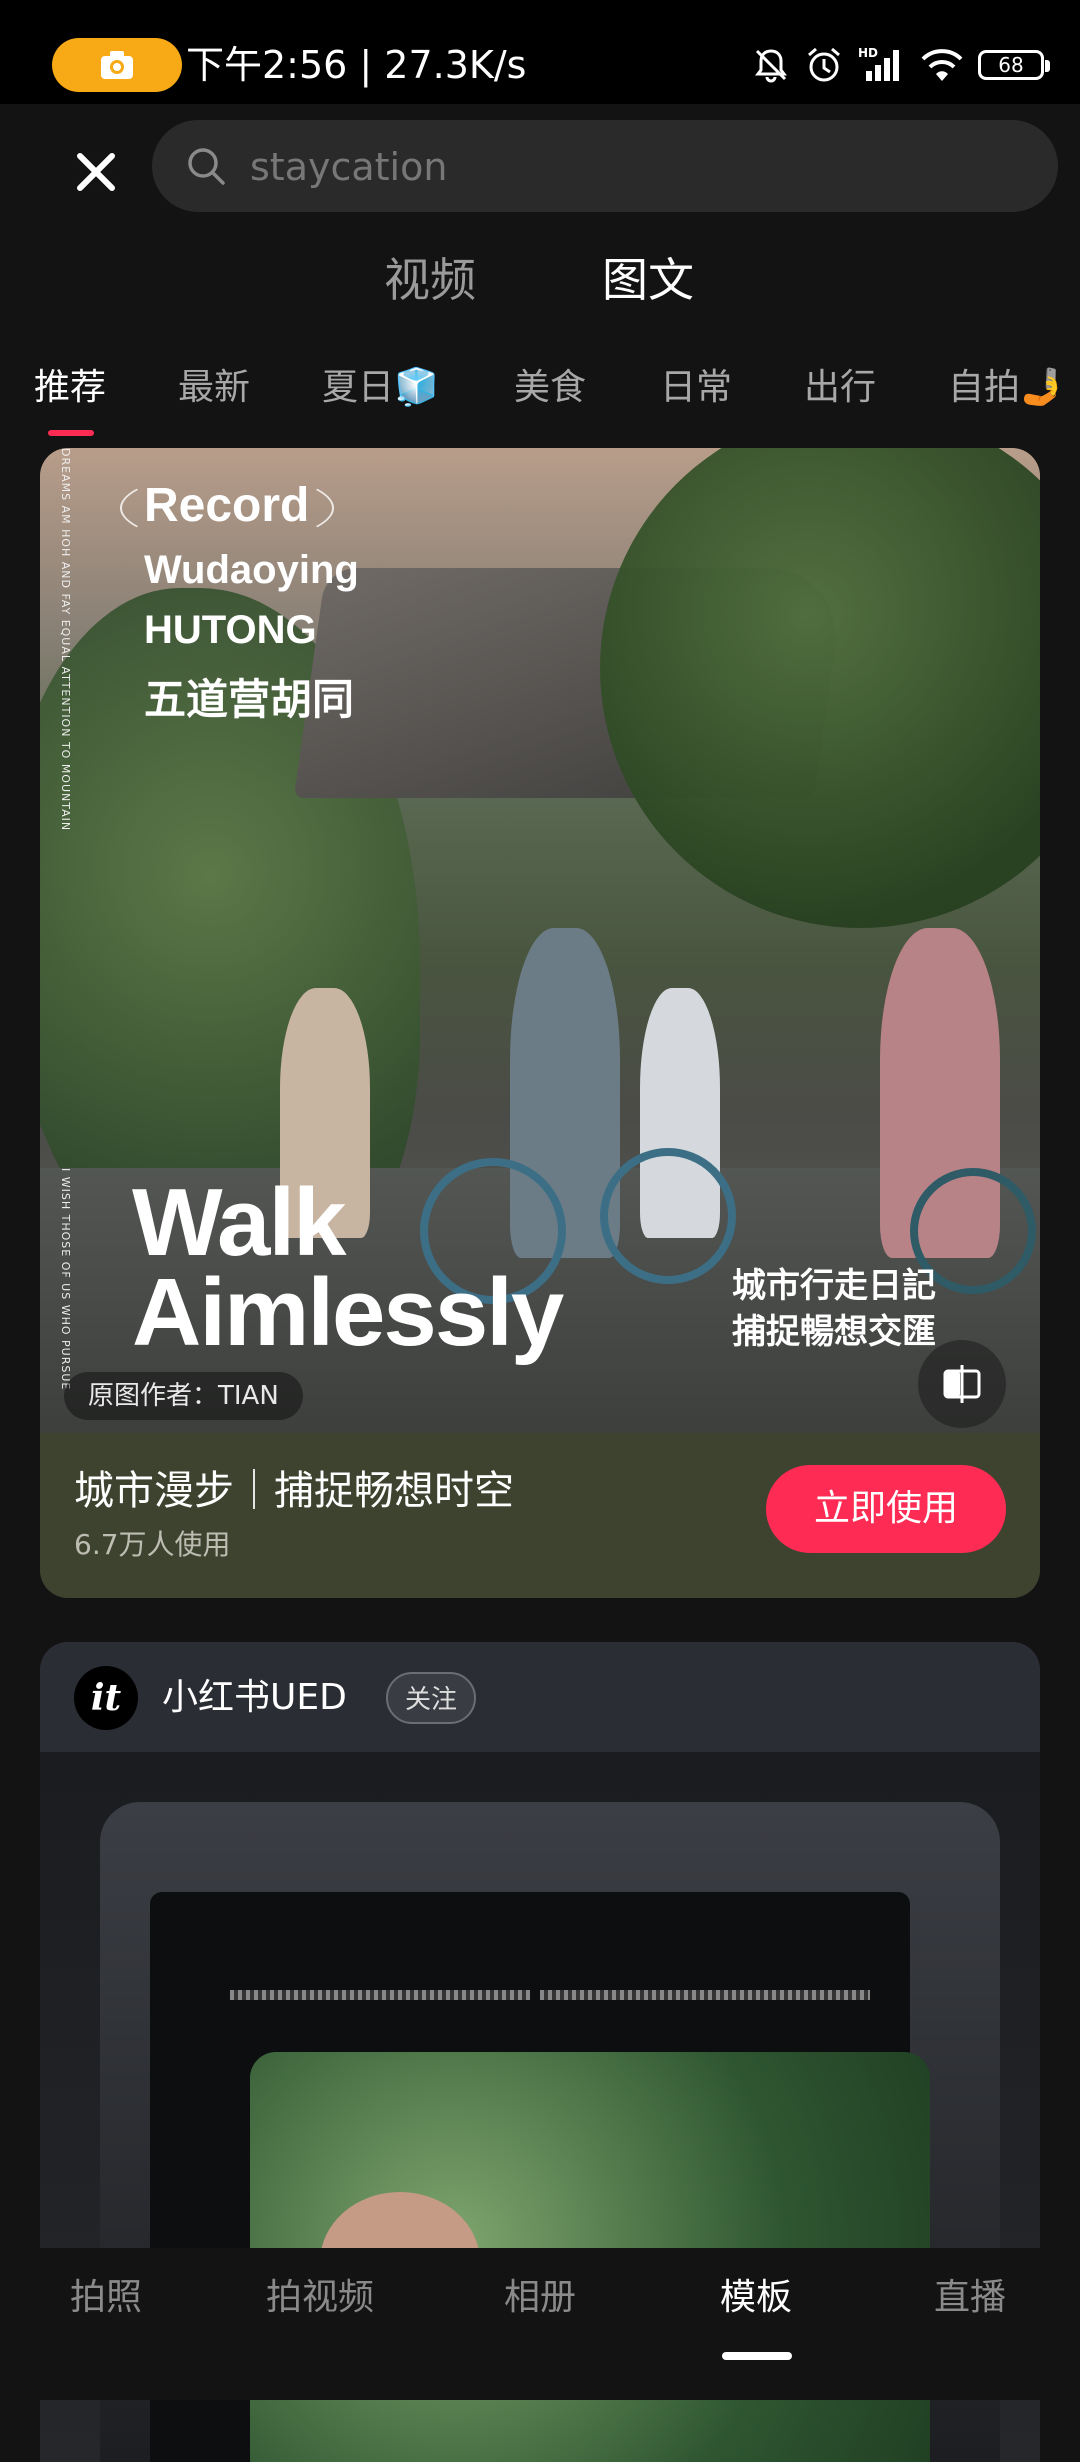  I want to click on nav-video: 拍视频, so click(320, 2298).